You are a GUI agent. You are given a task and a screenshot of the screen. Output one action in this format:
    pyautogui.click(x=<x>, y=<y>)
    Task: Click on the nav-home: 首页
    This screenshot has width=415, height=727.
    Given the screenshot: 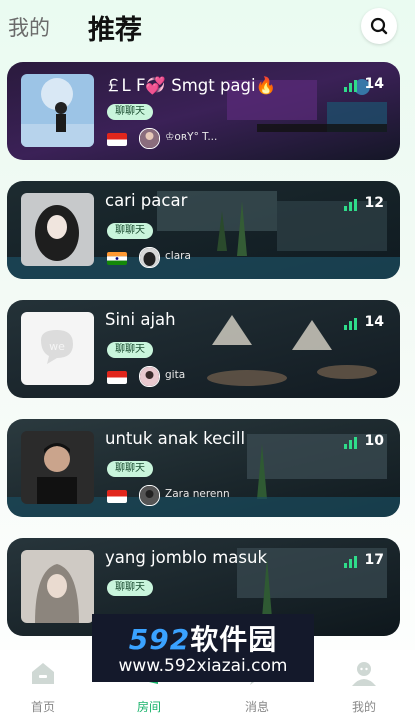 What is the action you would take?
    pyautogui.click(x=43, y=686)
    